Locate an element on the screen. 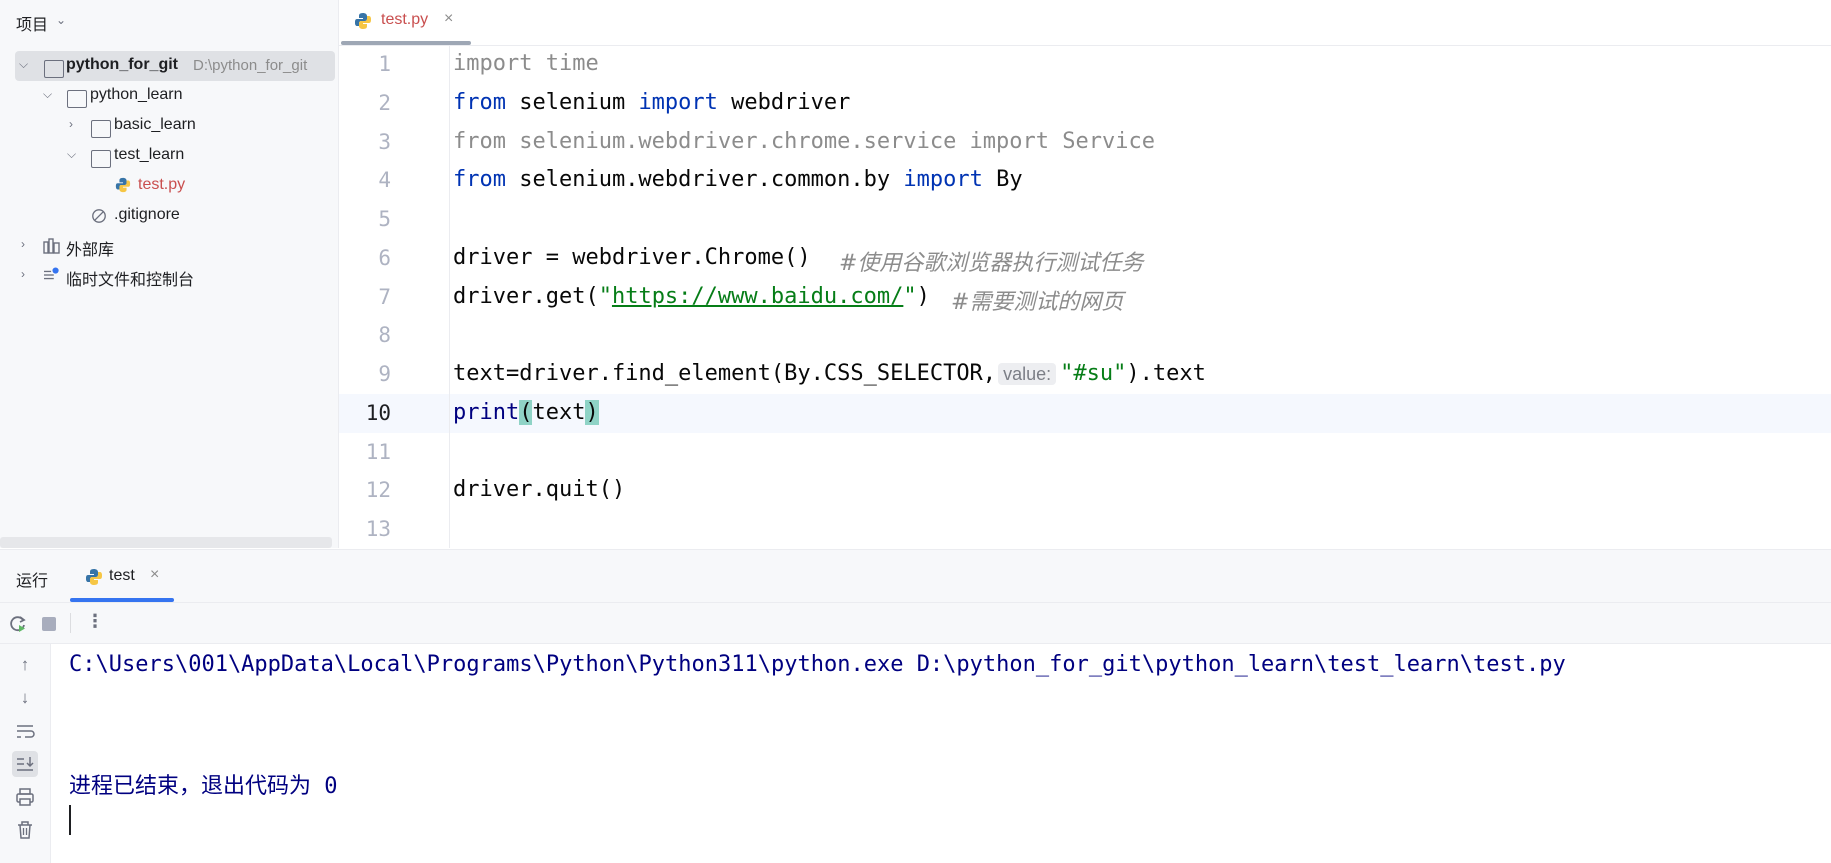  tree-item-scratches-and-consoles: › 临时文件和控制台 is located at coordinates (169, 276).